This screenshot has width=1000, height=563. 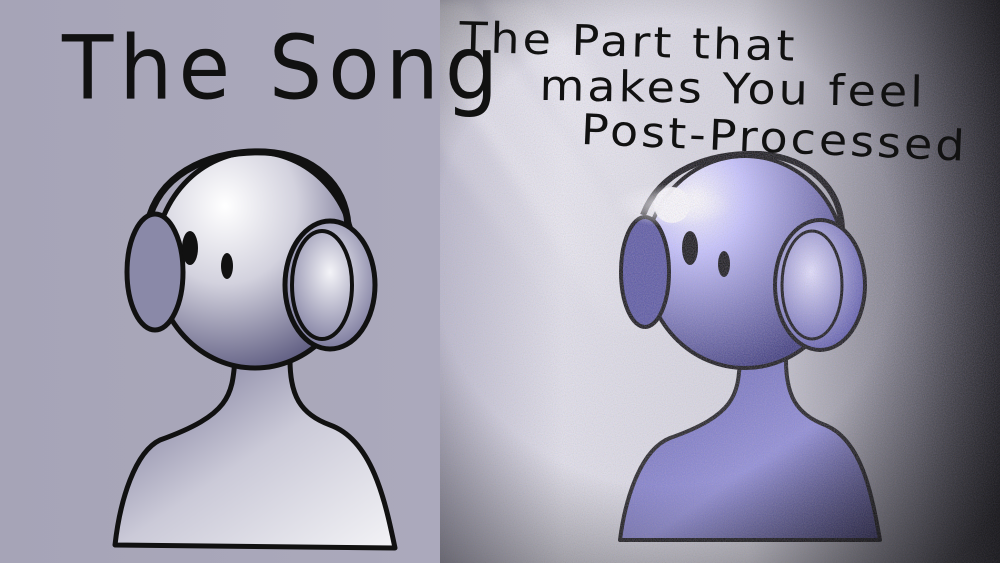 I want to click on right-caption-line-1: The Part that, so click(x=628, y=41).